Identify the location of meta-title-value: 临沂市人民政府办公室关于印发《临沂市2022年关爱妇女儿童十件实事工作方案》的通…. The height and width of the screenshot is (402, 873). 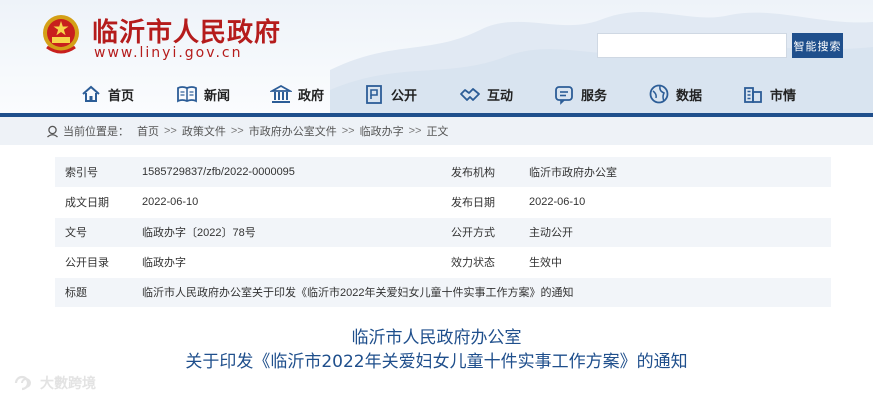
(481, 292).